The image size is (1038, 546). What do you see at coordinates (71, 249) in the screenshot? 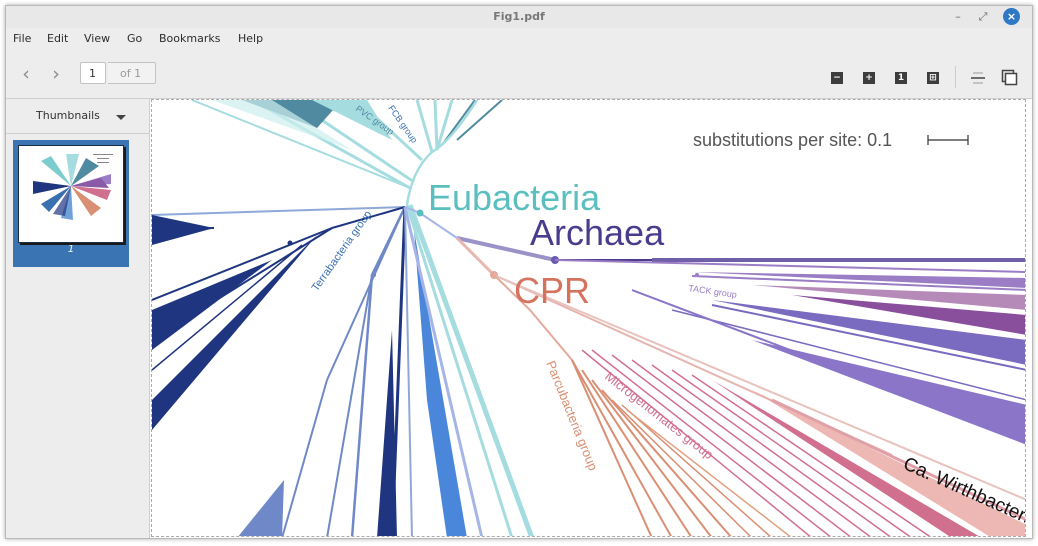
I see `thumbnail-page-label: 1` at bounding box center [71, 249].